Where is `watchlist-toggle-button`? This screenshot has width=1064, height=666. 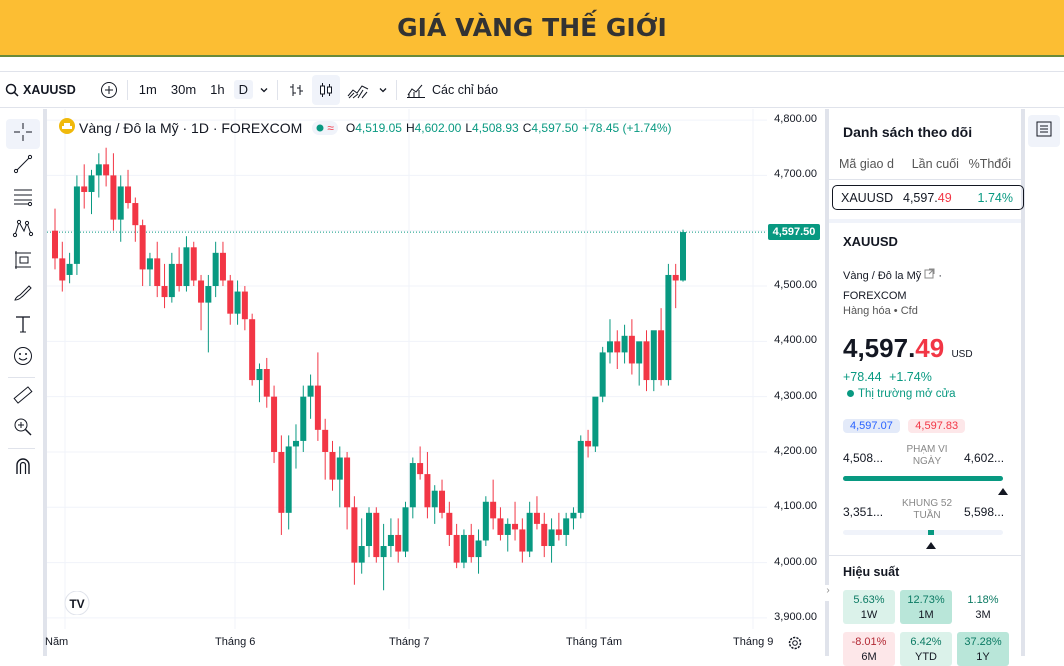
watchlist-toggle-button is located at coordinates (1044, 131).